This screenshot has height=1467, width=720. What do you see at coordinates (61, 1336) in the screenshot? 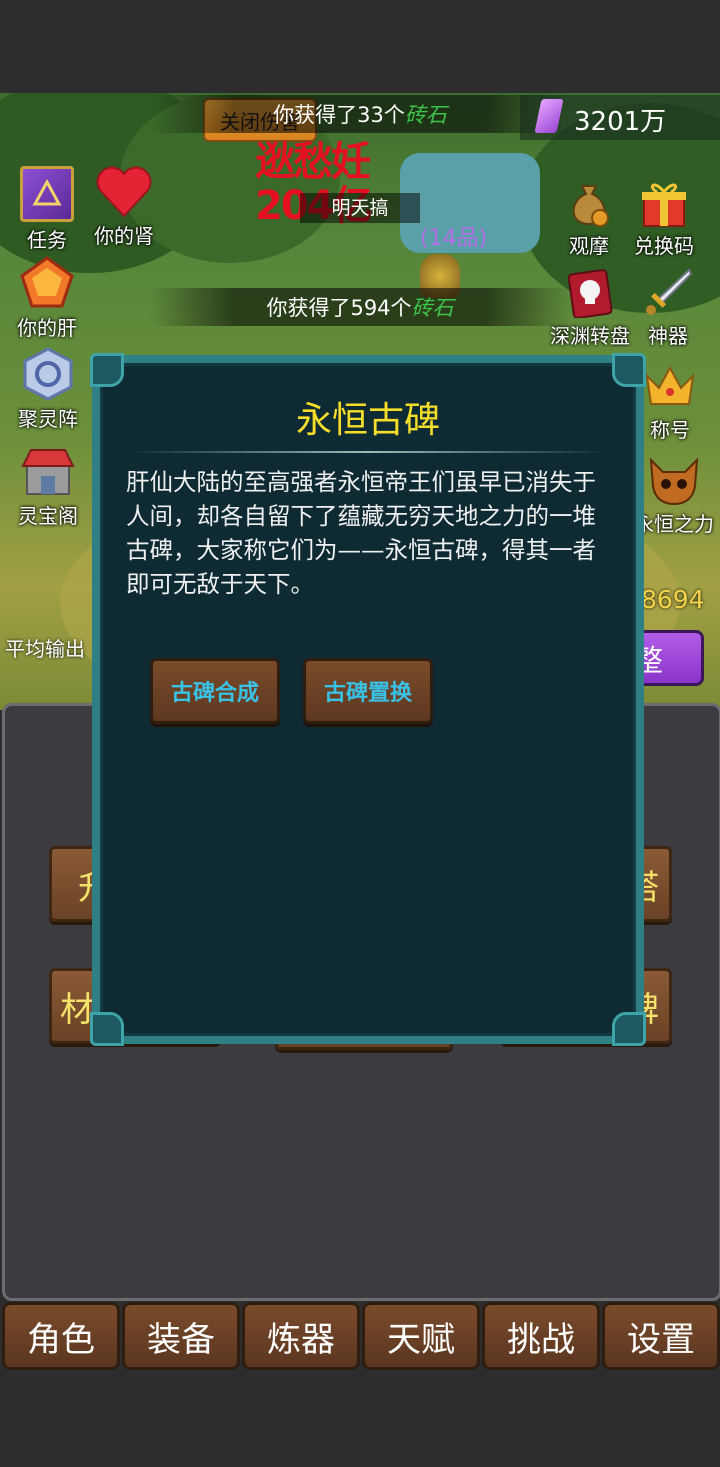
I see `nav-character: 角色` at bounding box center [61, 1336].